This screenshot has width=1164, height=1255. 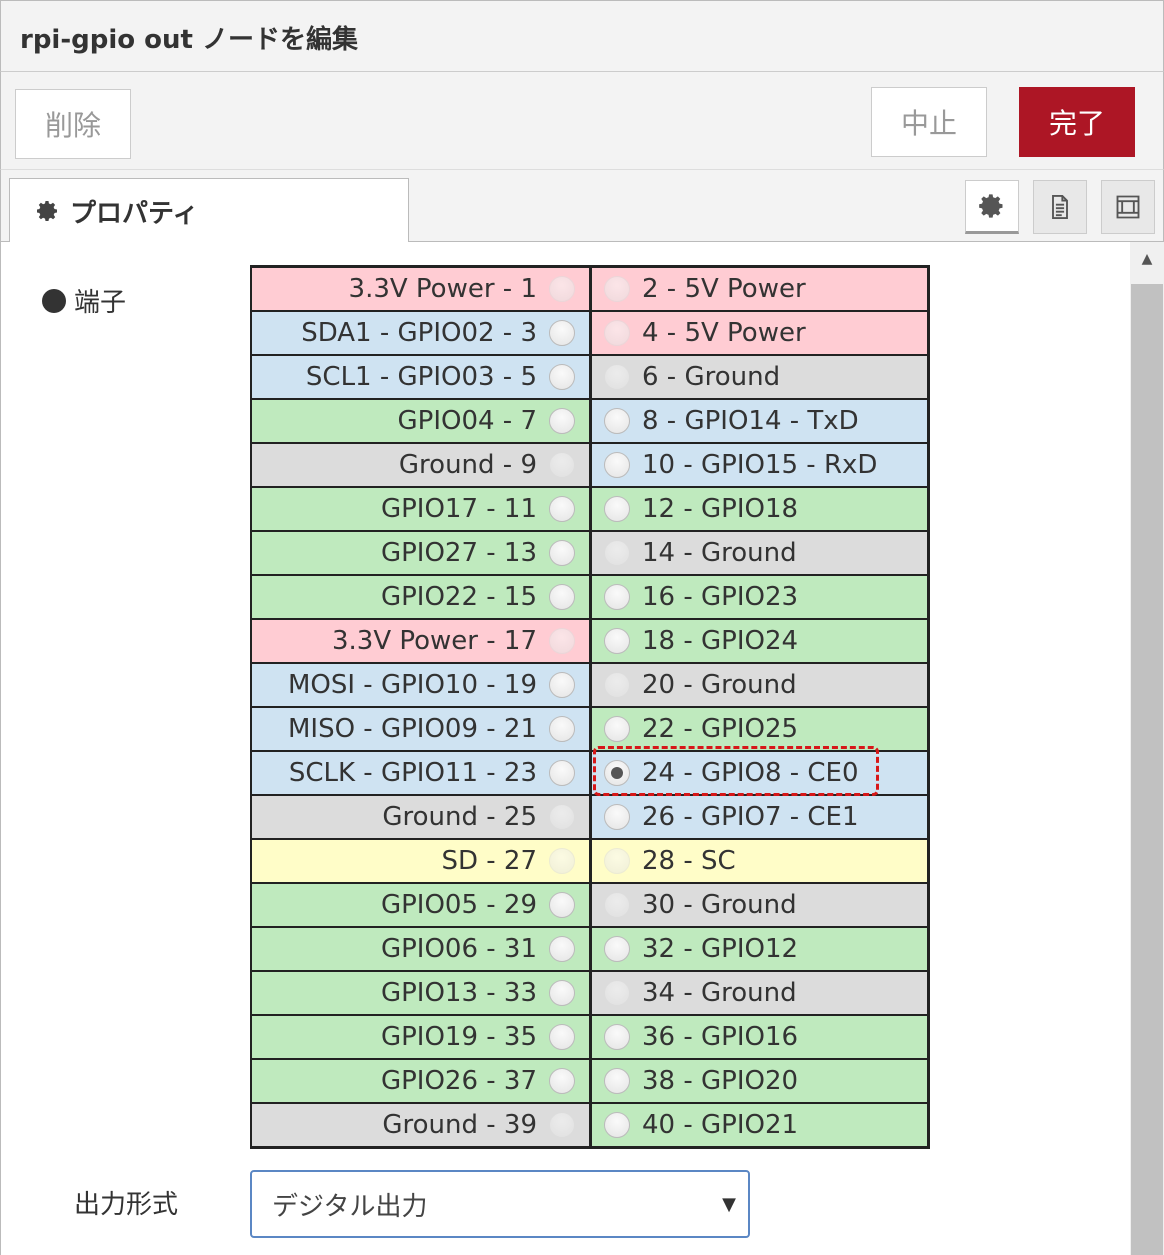 I want to click on pin-14: 14 - Ground, so click(x=759, y=553).